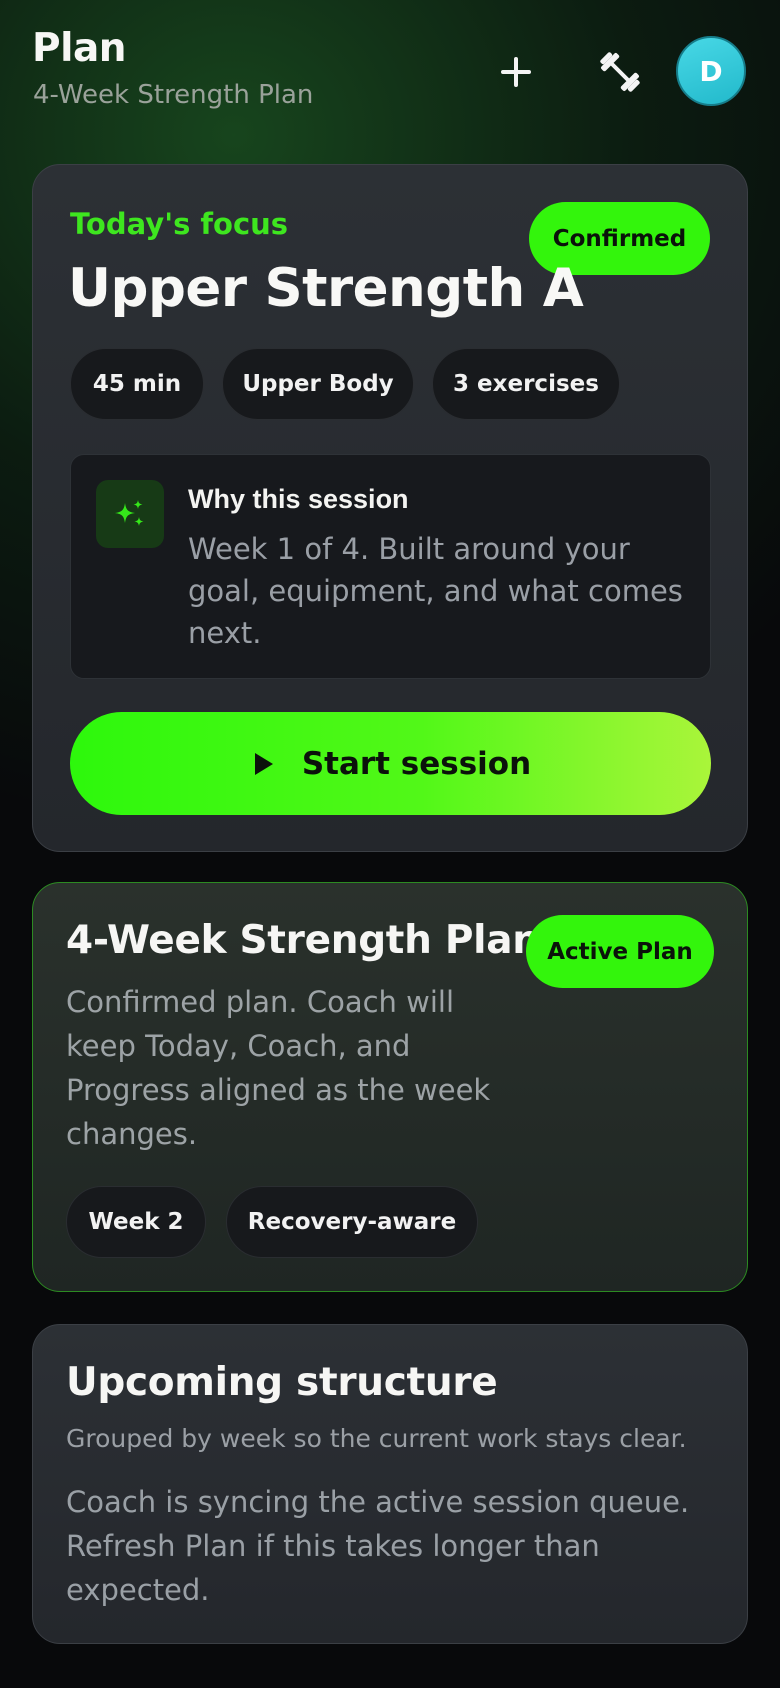  I want to click on plan-title: 4-Week Strength Plan, so click(303, 940).